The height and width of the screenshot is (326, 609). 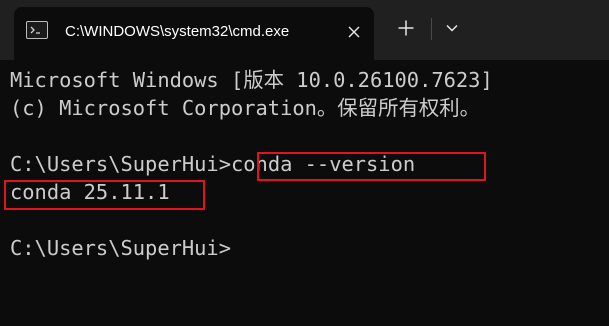 I want to click on output-highlight-box, so click(x=104, y=195).